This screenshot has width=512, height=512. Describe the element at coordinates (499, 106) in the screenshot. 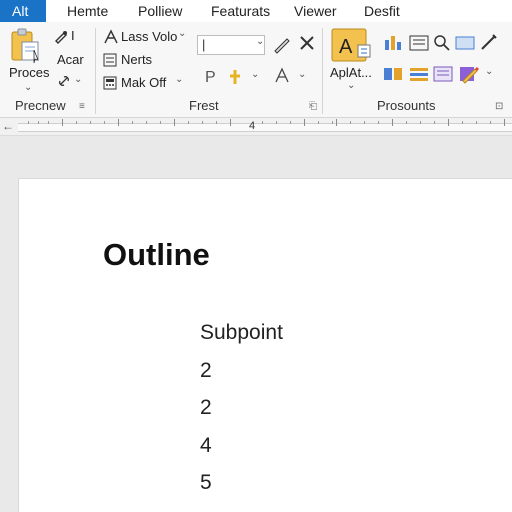

I see `group-launcher-icon: ⊡` at that location.